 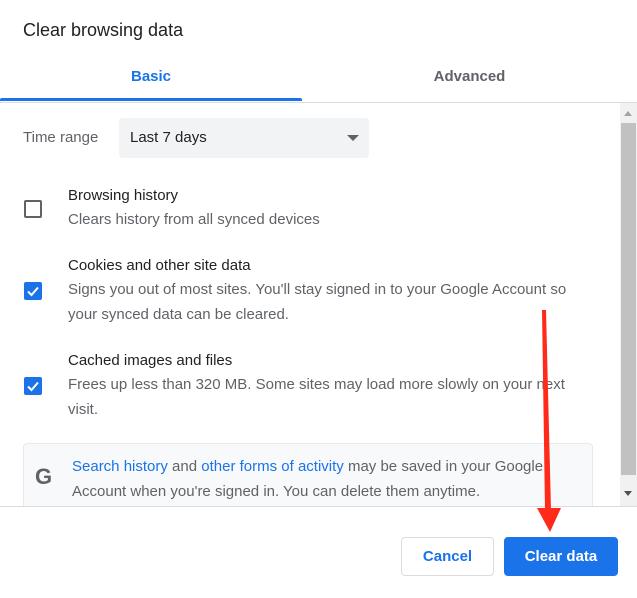 I want to click on scroll-up-arrow-icon, so click(x=628, y=113).